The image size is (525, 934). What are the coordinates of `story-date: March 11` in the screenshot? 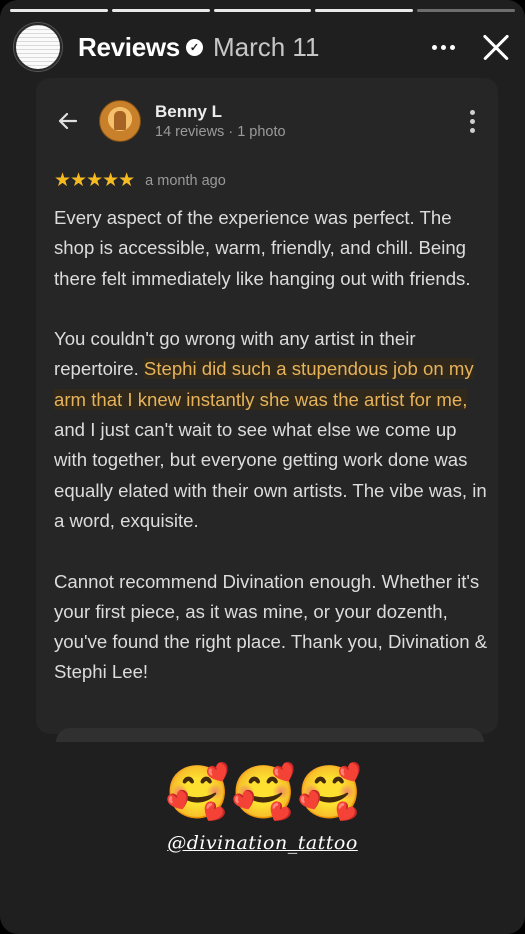 It's located at (266, 46).